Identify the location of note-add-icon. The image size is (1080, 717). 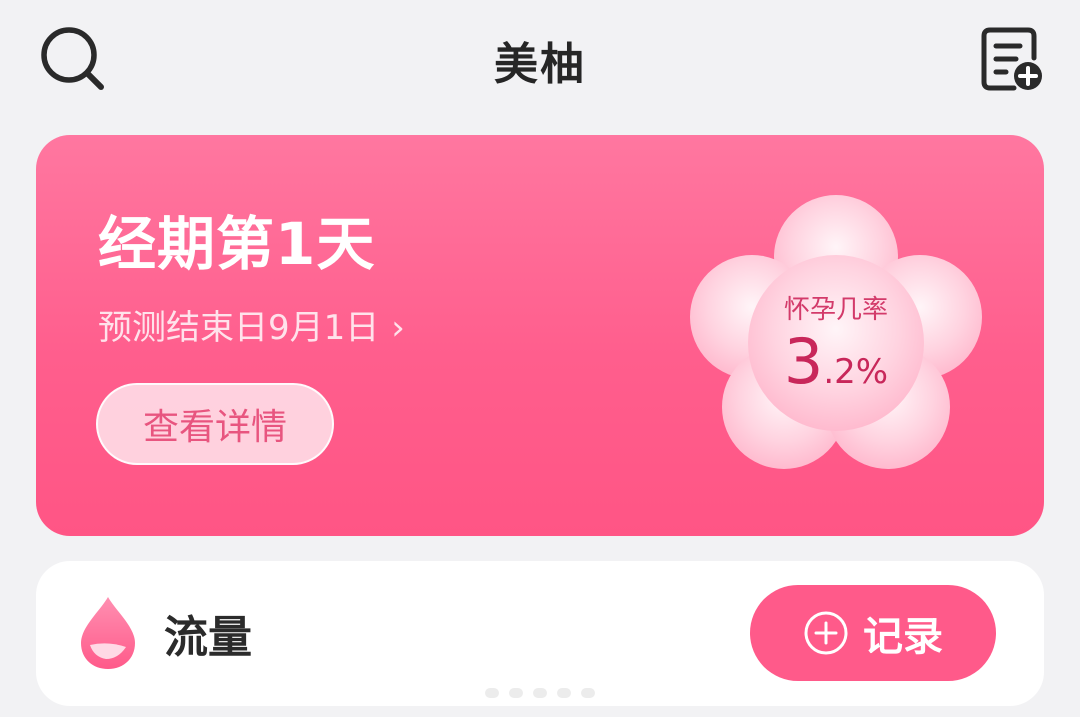
(1011, 59).